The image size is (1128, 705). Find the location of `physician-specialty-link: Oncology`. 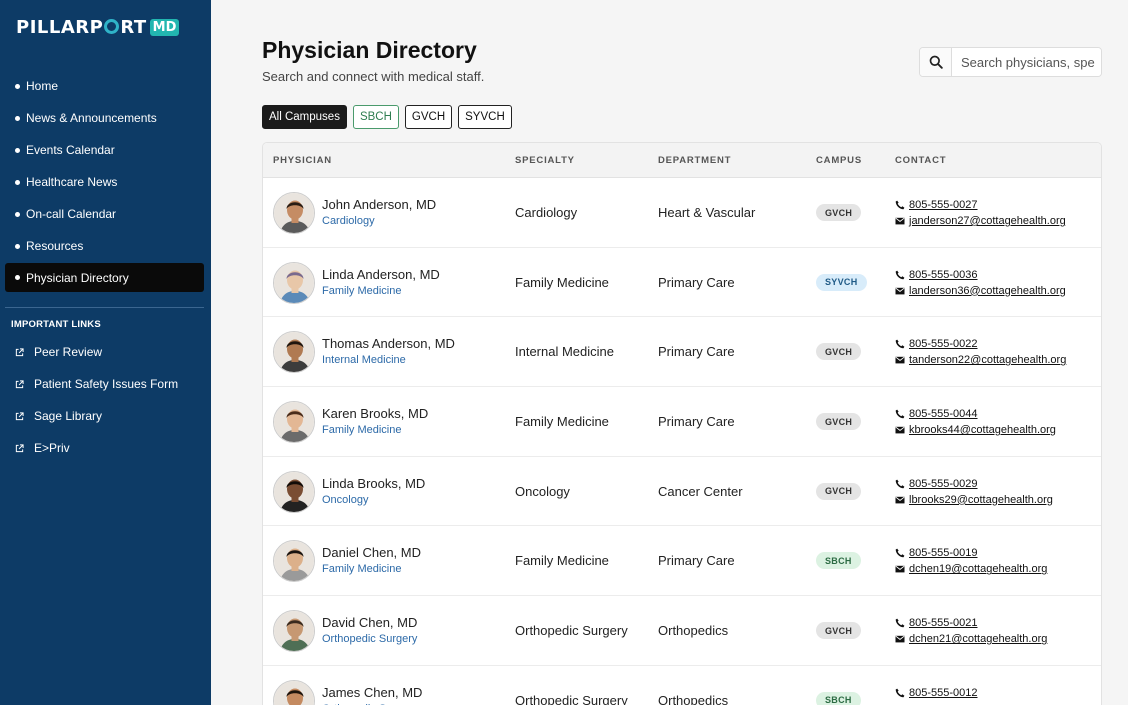

physician-specialty-link: Oncology is located at coordinates (345, 500).